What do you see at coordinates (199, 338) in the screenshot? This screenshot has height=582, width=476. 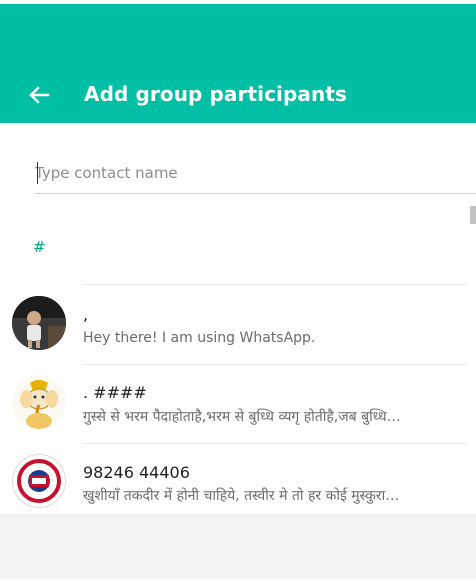 I see `contact-status: Hey there! I am using WhatsApp.` at bounding box center [199, 338].